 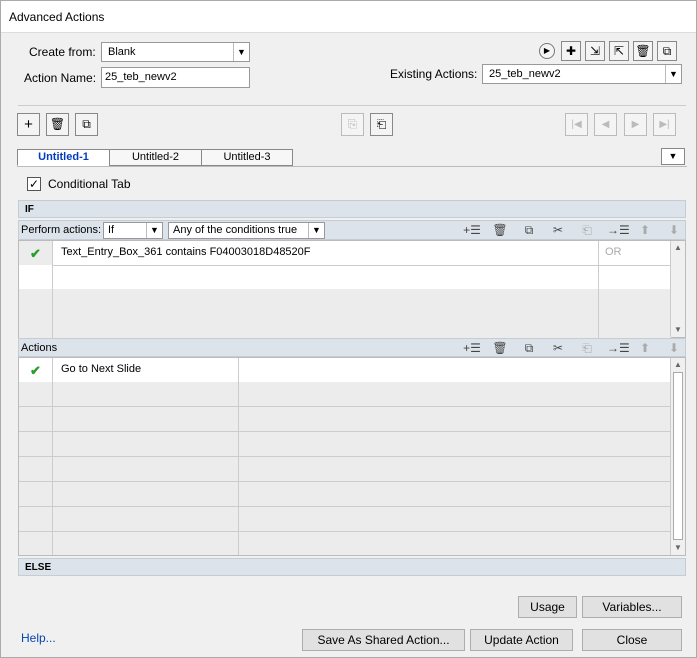 What do you see at coordinates (582, 74) in the screenshot?
I see `existing-actions-dropdown: 25_teb_newv2 ▼` at bounding box center [582, 74].